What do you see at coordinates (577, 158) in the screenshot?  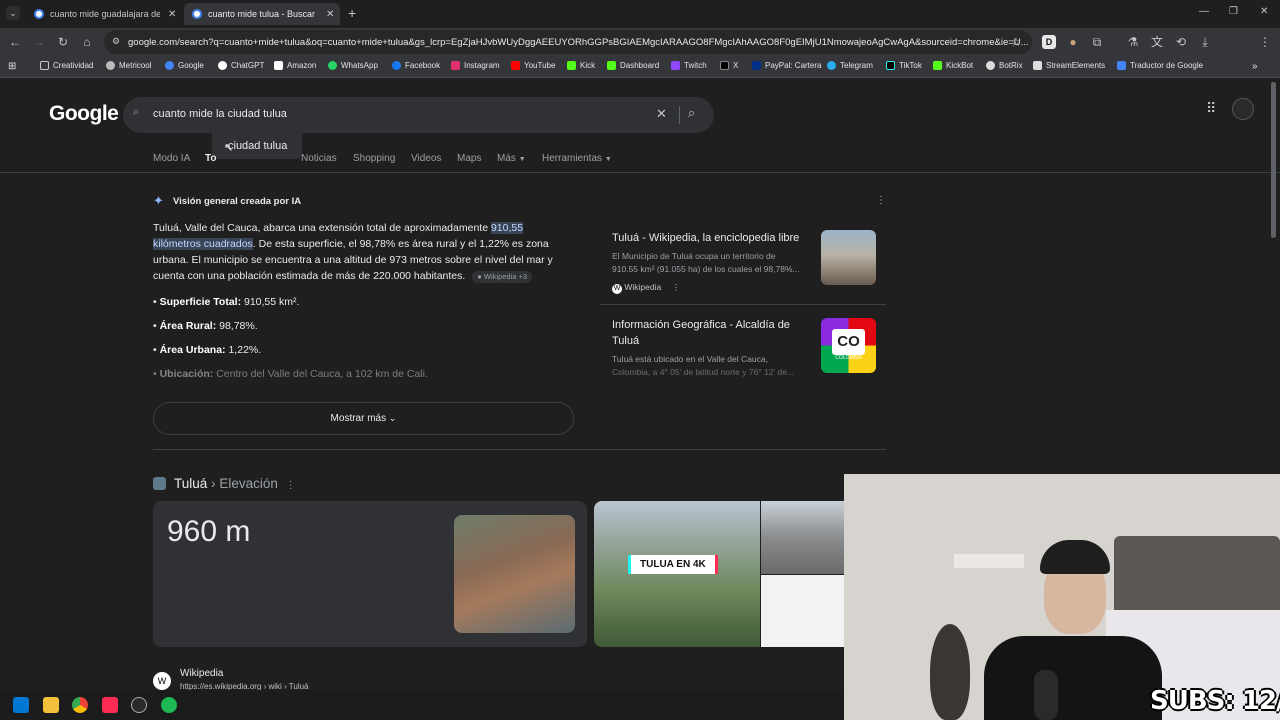 I see `tab-herramientas: Herramientas ▼` at bounding box center [577, 158].